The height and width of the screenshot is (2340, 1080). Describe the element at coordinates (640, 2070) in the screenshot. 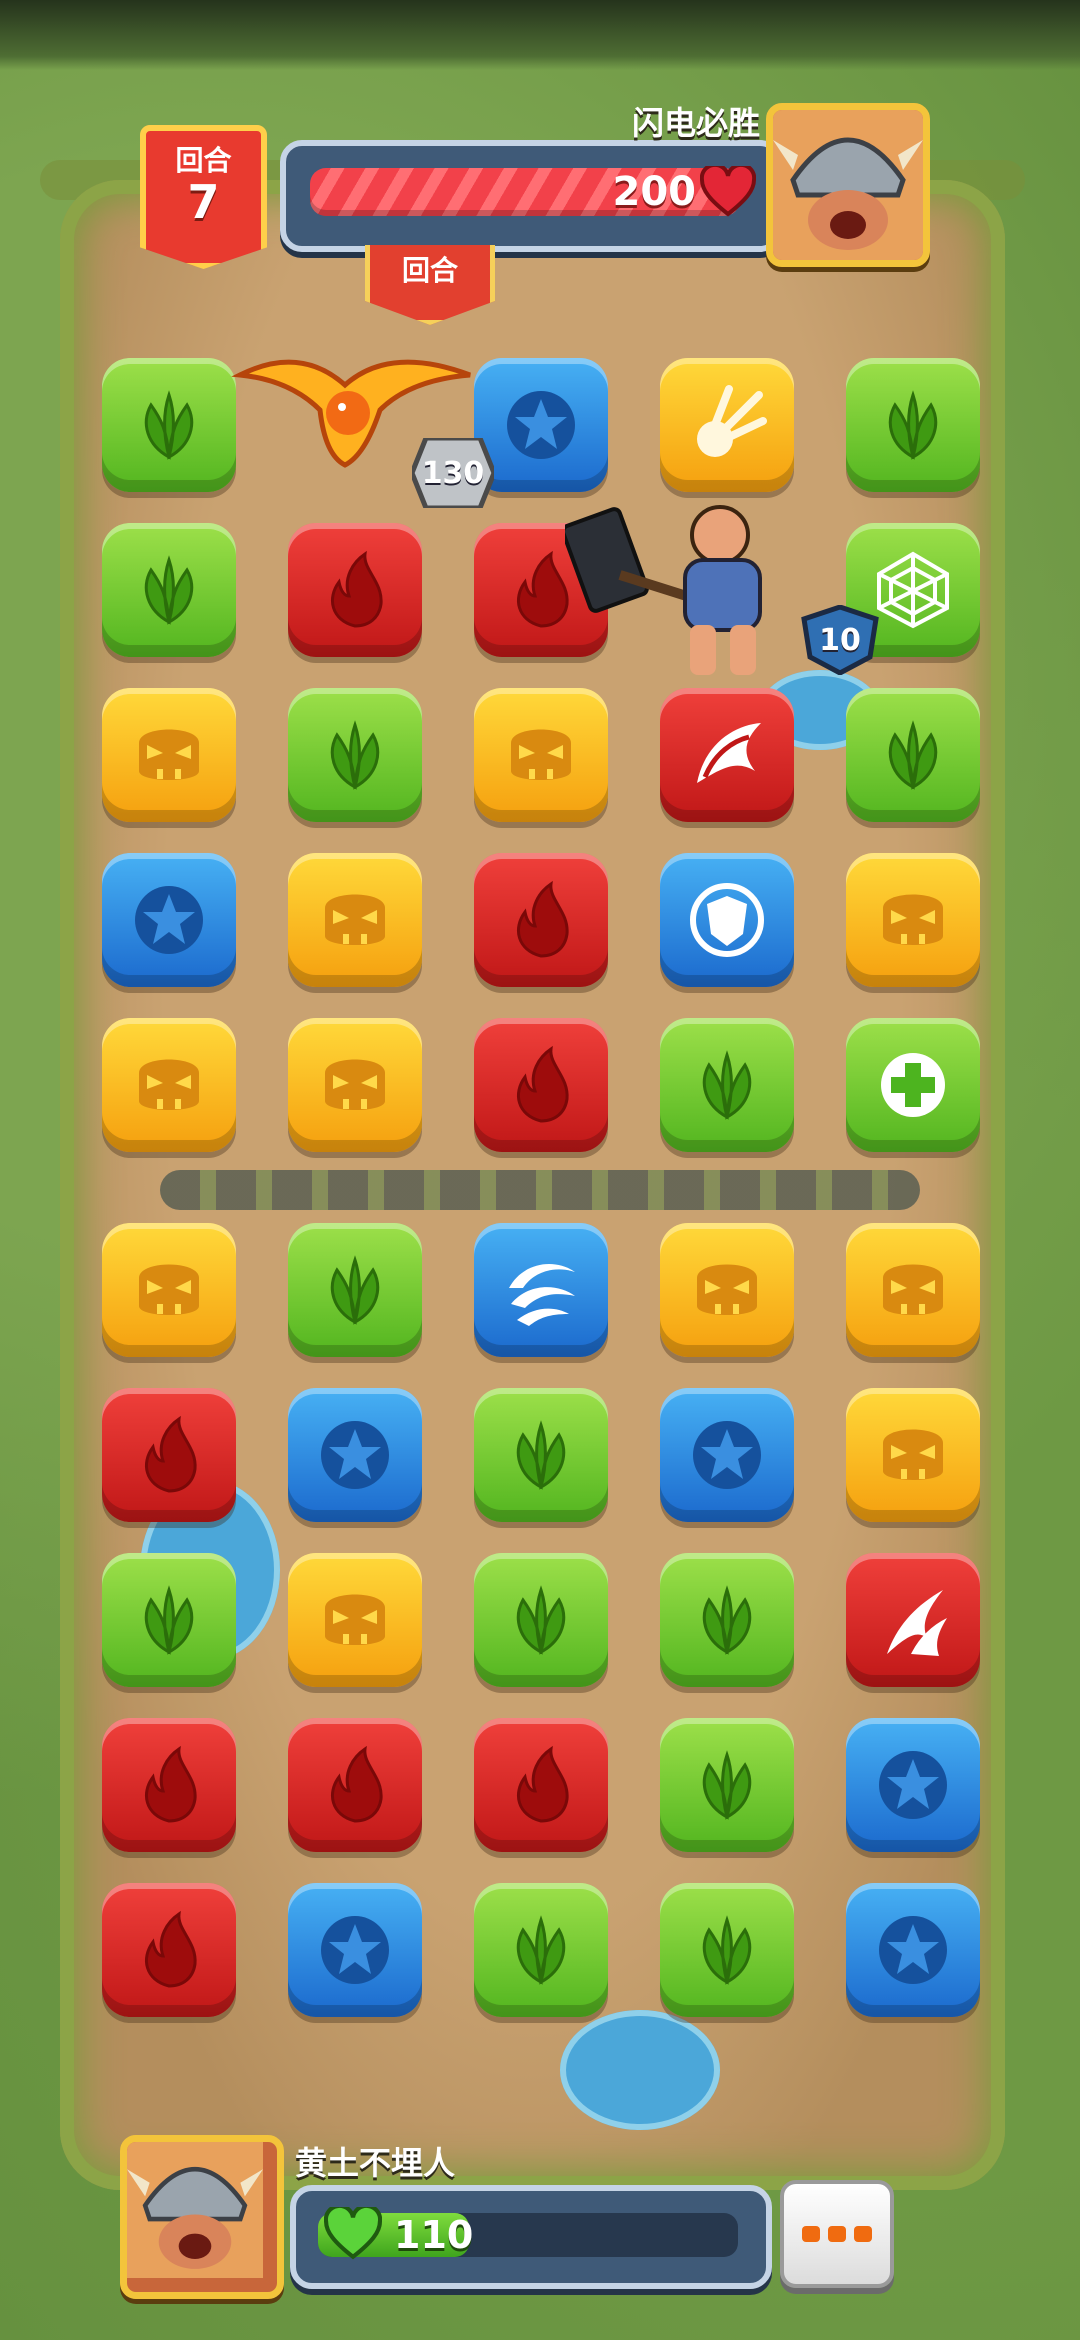

I see `pond` at that location.